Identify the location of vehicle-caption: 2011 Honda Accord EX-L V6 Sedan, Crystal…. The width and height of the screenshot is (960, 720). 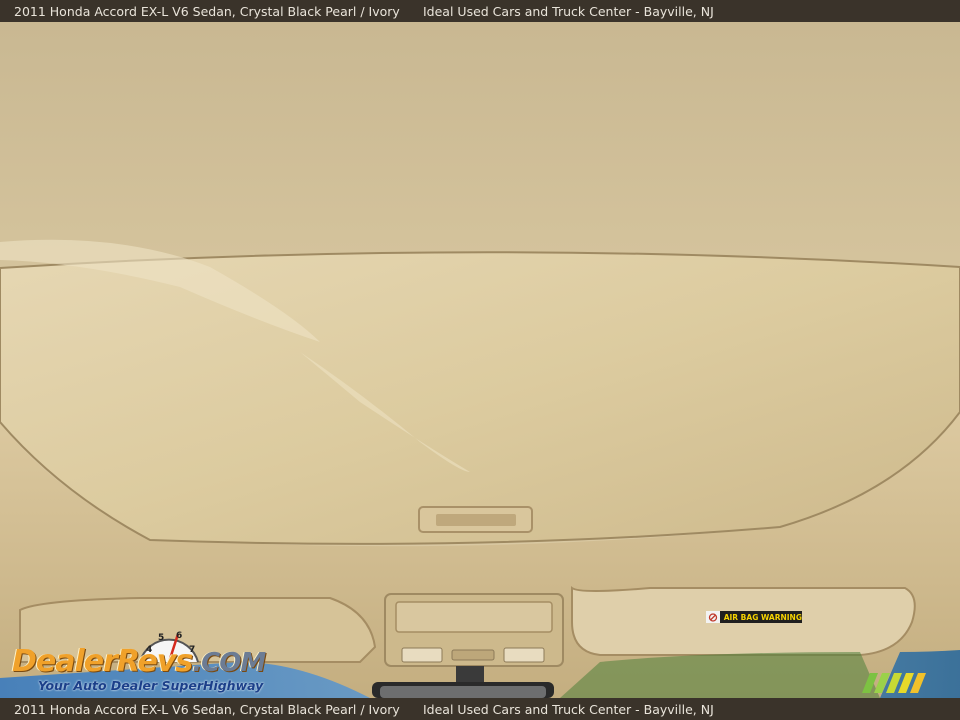
(207, 11).